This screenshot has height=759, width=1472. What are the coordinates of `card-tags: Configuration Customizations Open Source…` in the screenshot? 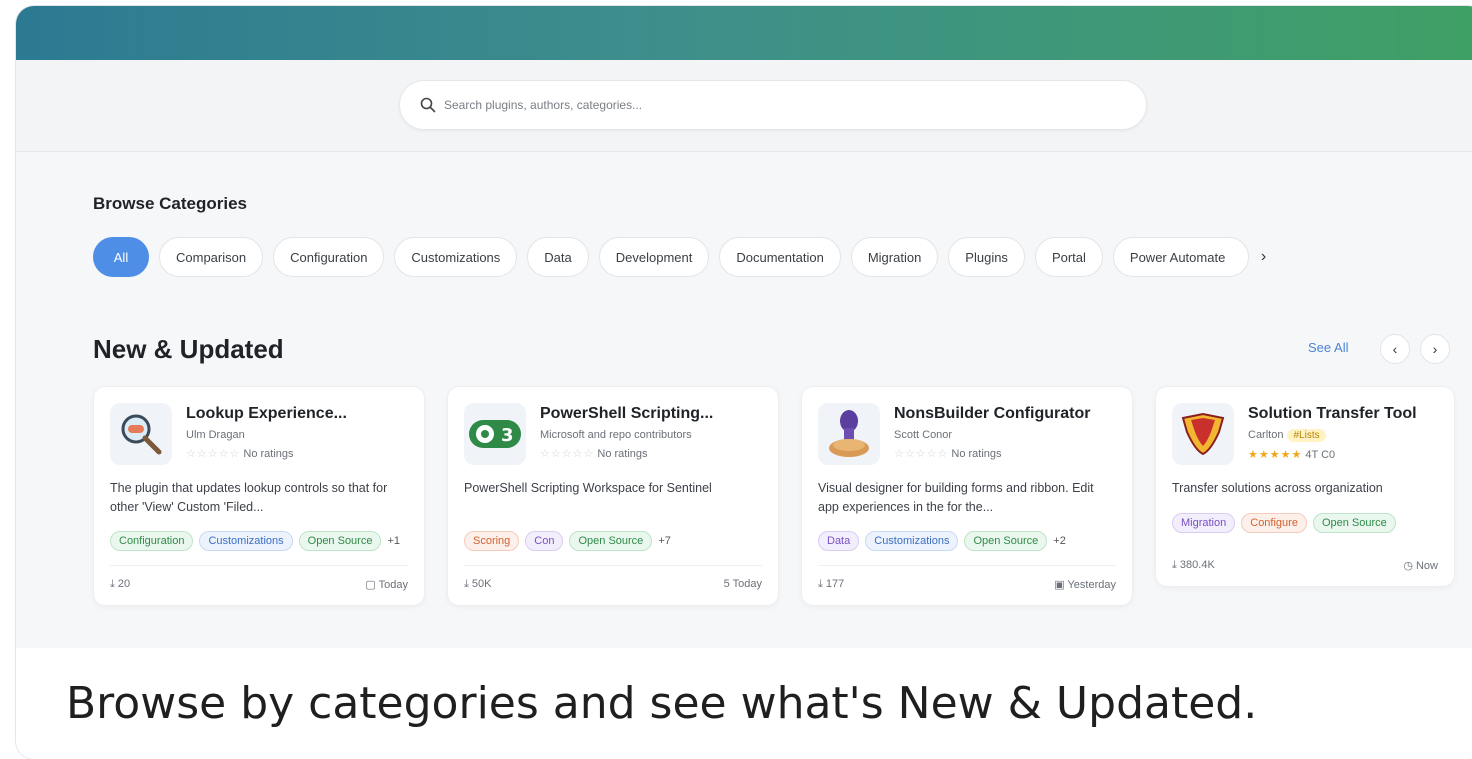 It's located at (259, 541).